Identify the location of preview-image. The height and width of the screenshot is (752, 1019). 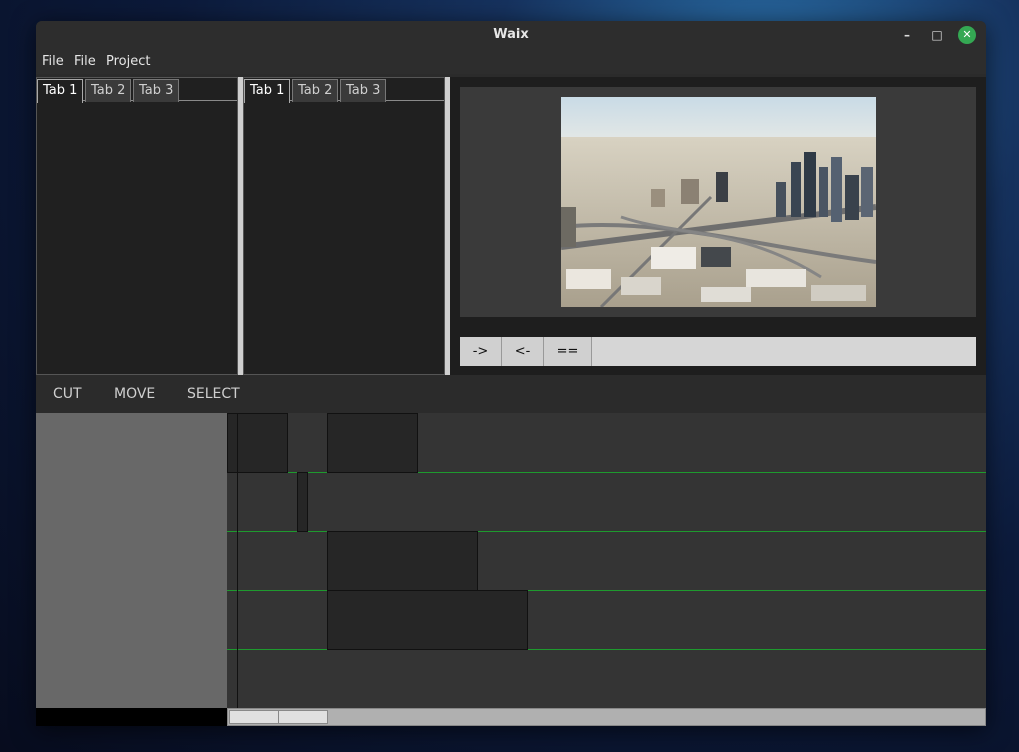
(718, 202).